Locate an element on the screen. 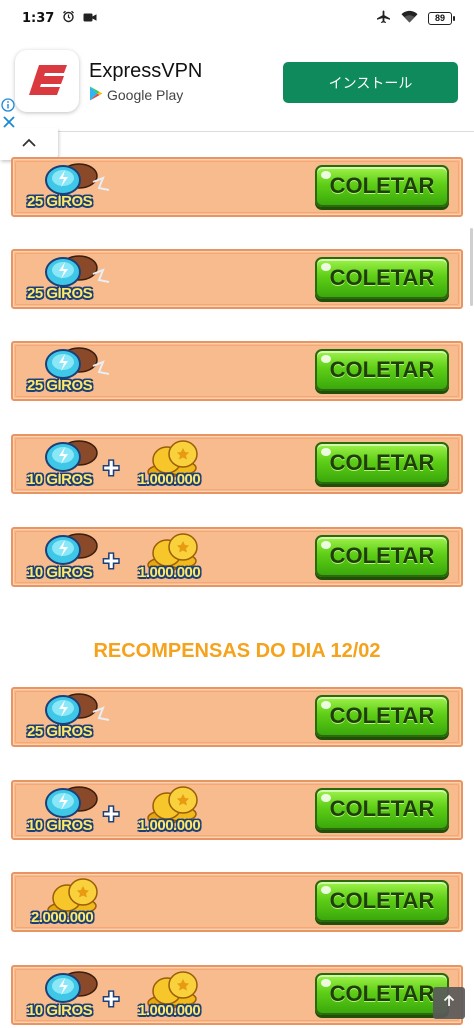  reward-row: 2.000.000 COLETAR is located at coordinates (237, 902).